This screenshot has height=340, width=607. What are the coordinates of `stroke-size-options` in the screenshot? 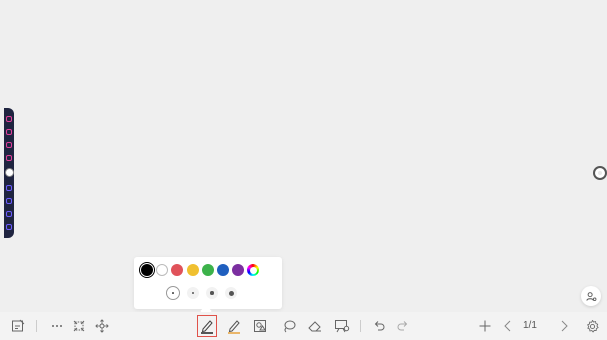 It's located at (201, 293).